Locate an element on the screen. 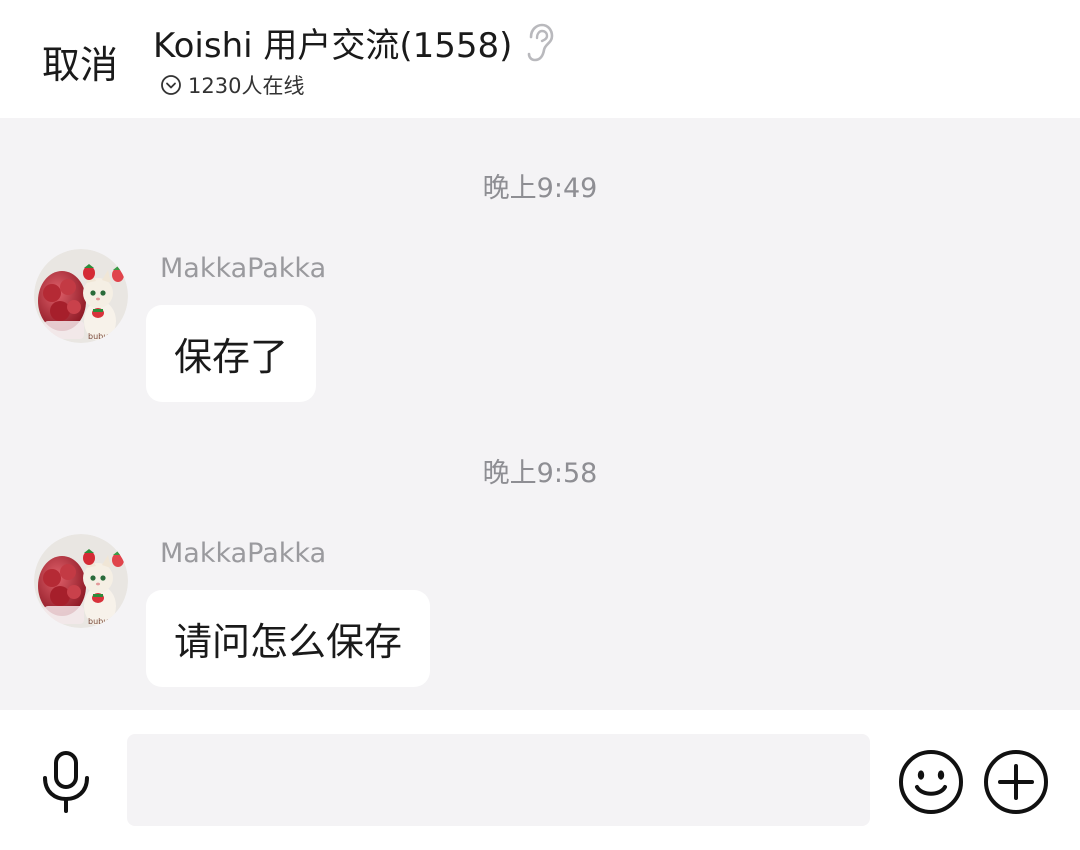  message-bubble: 请问怎么保存 is located at coordinates (288, 638).